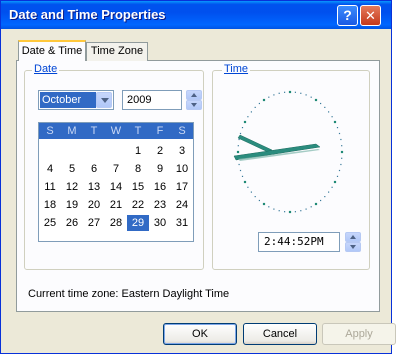 The image size is (396, 354). What do you see at coordinates (129, 294) in the screenshot?
I see `current-timezone-text: Current time zone: Eastern Daylight Time` at bounding box center [129, 294].